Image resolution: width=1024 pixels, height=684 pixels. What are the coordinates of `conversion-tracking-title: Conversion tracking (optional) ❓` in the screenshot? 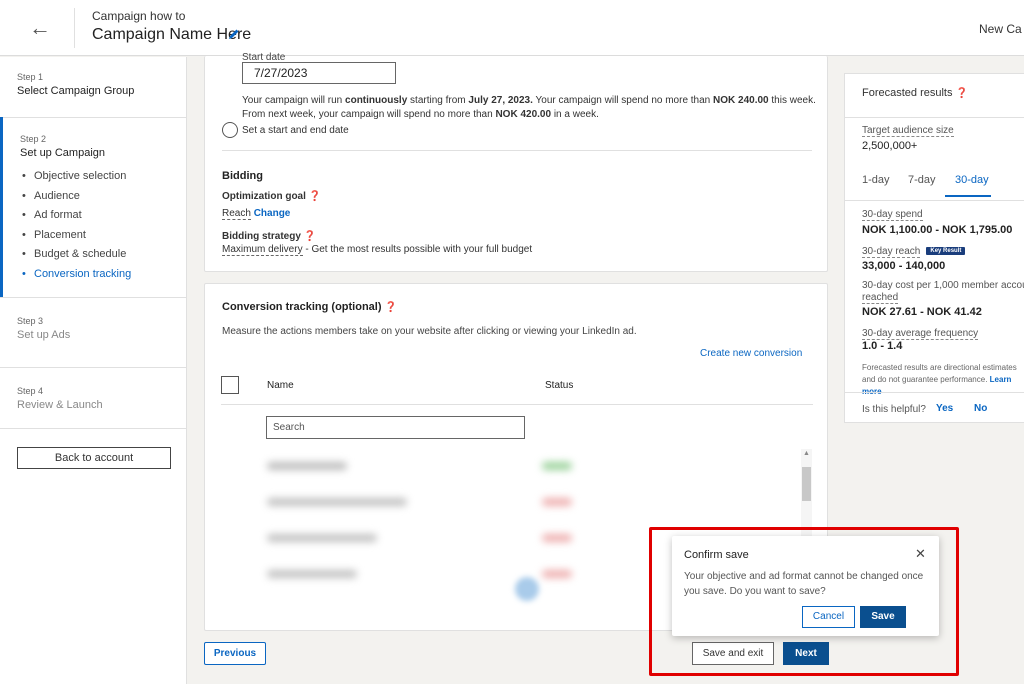 It's located at (309, 307).